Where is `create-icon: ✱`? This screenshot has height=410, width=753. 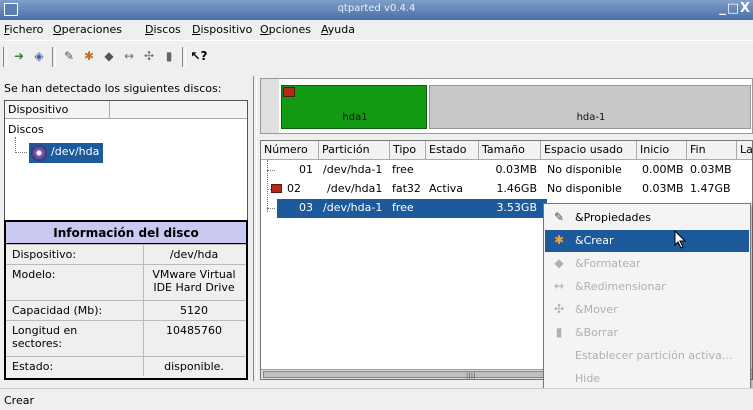 create-icon: ✱ is located at coordinates (89, 56).